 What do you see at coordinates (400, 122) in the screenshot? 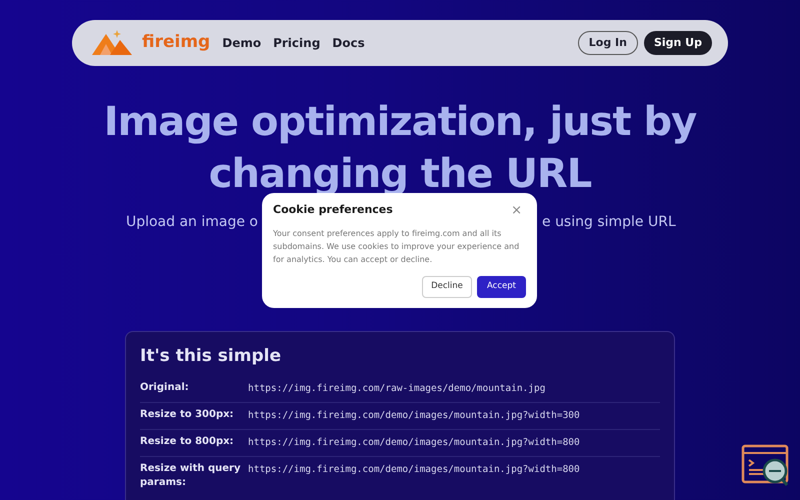
I see `hero-title: Image optimization, just by` at bounding box center [400, 122].